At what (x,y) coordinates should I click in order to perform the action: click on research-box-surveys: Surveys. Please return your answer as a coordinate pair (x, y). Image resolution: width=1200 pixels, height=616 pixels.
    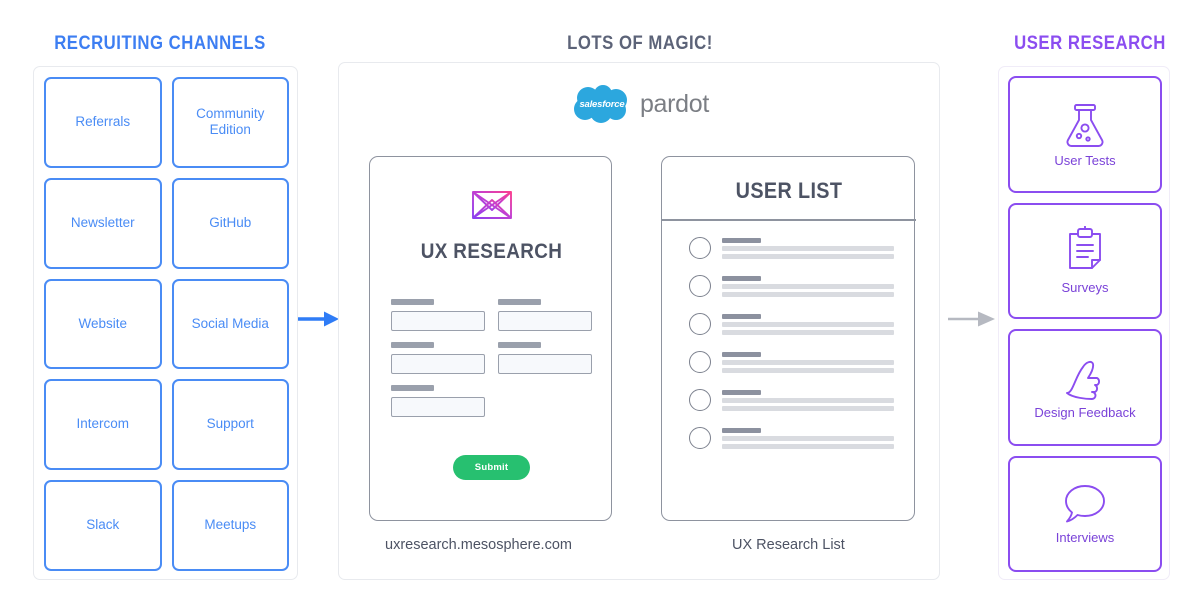
    Looking at the image, I should click on (1085, 260).